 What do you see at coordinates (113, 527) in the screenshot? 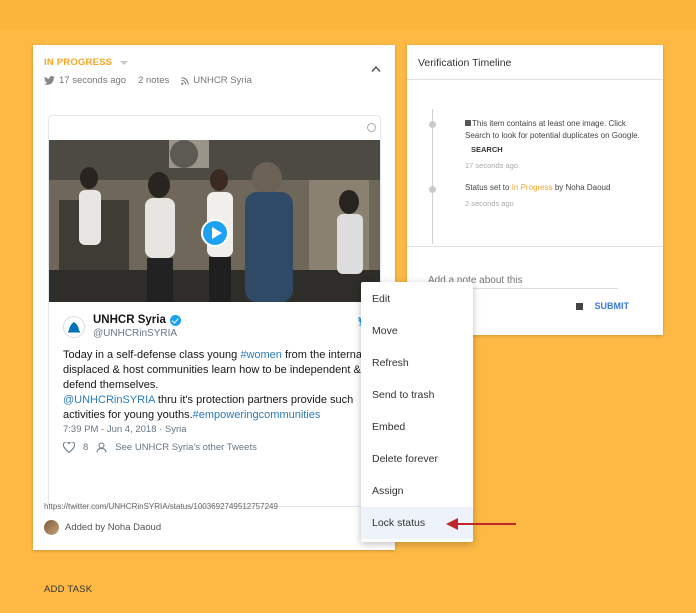
I see `added-by-text: Added by Noha Daoud` at bounding box center [113, 527].